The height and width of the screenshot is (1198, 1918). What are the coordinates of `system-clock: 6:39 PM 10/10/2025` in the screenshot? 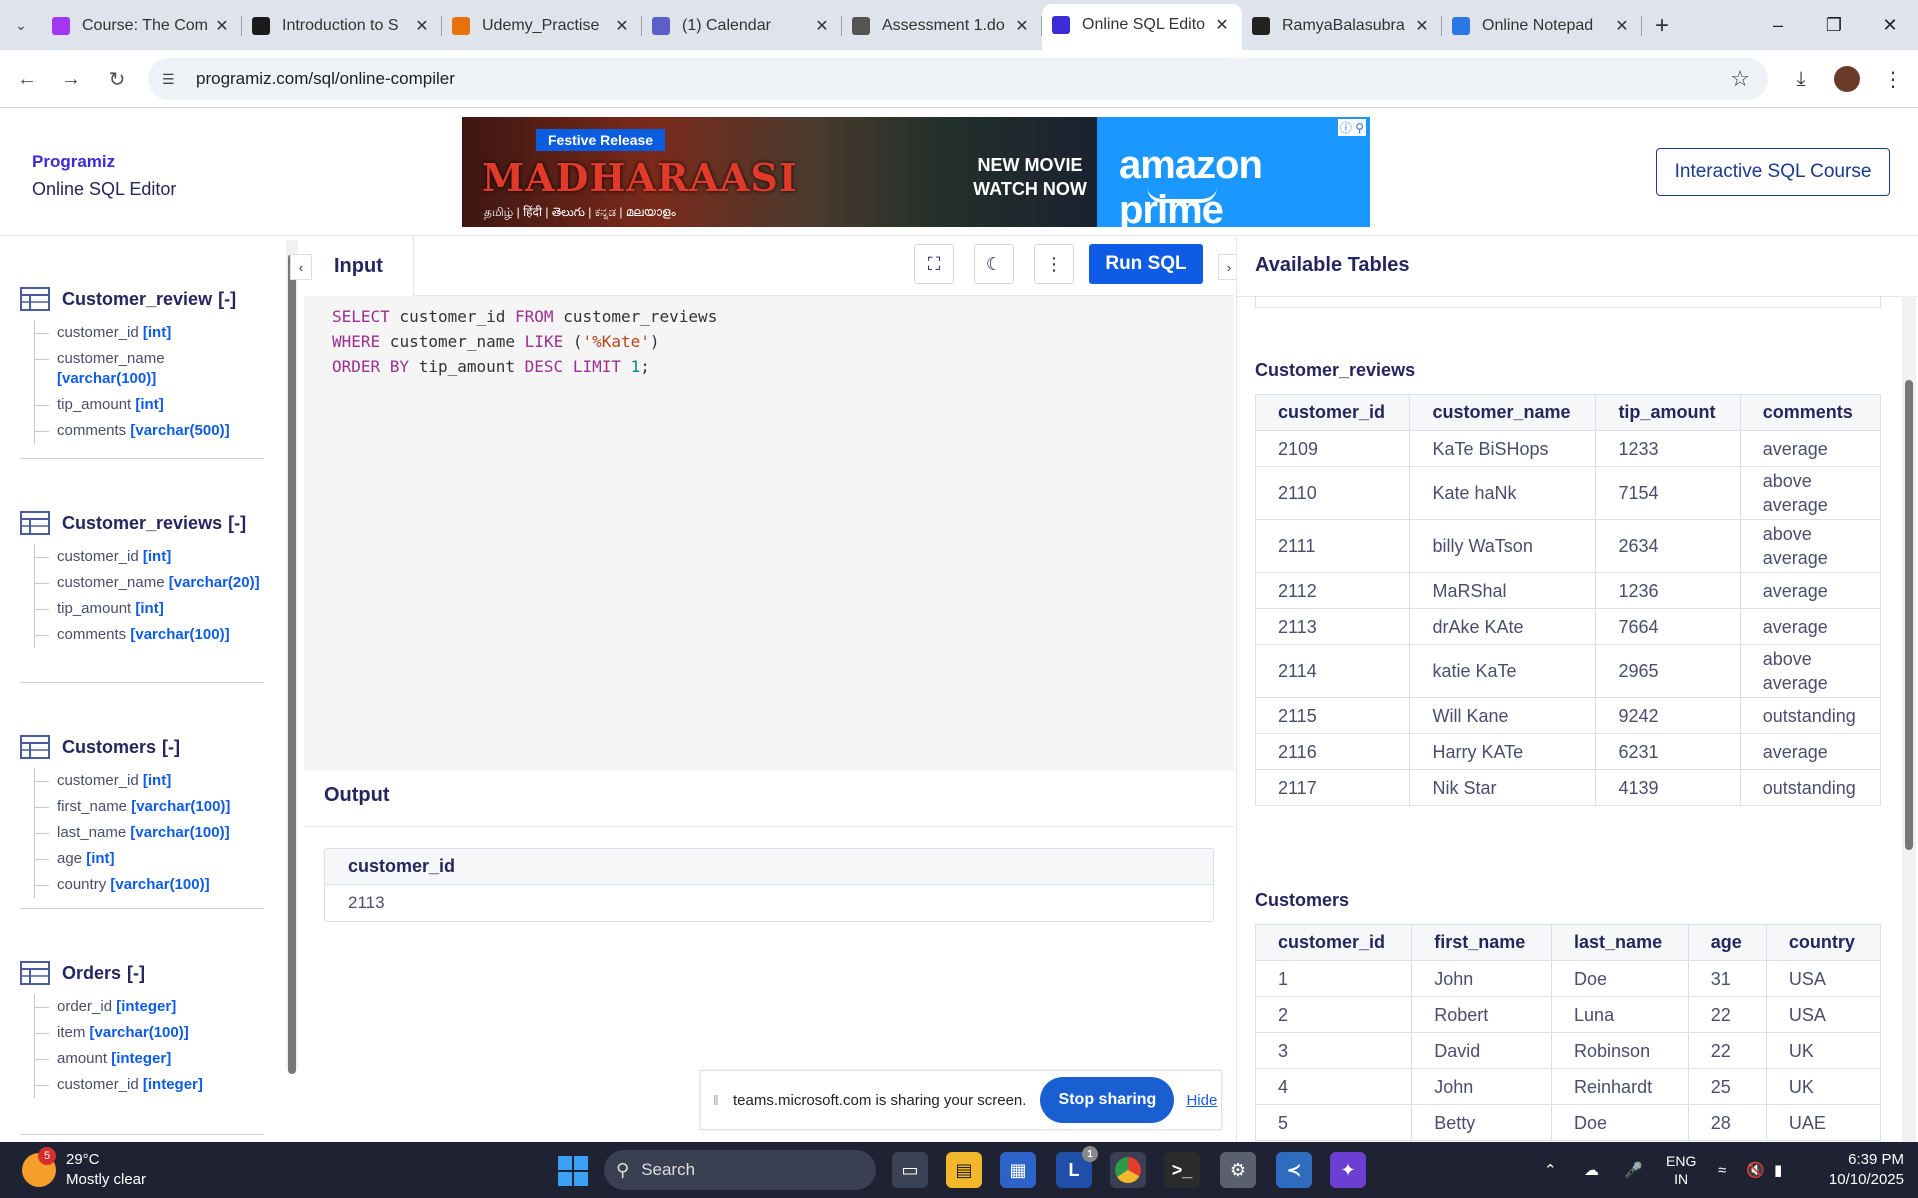 It's located at (1862, 1170).